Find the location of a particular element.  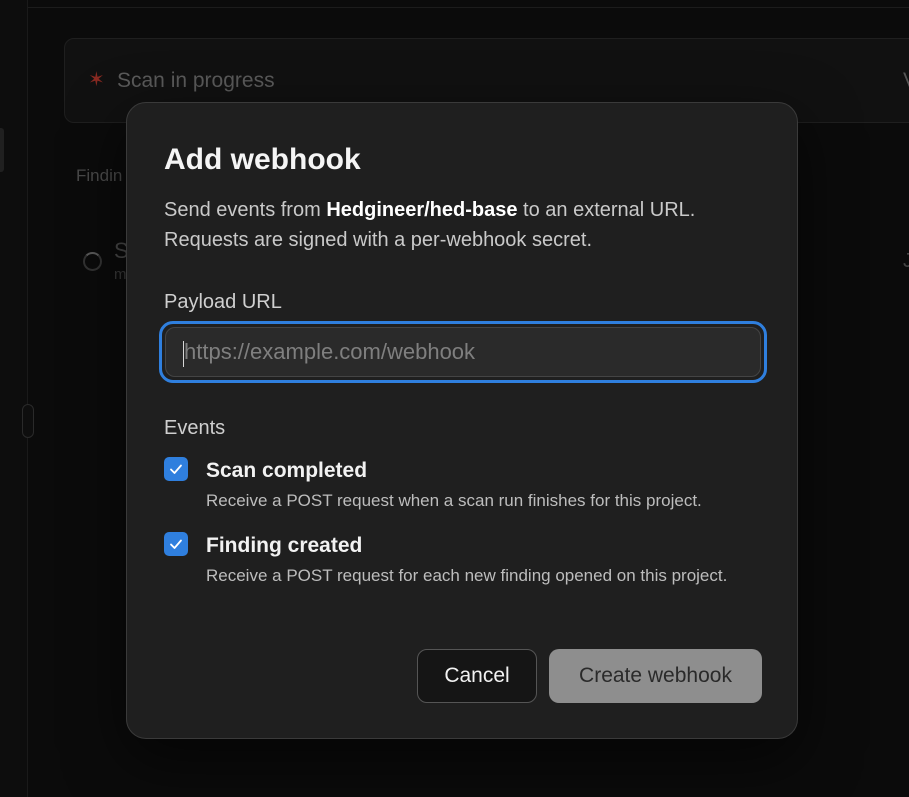

description-suffix: to an external URL. is located at coordinates (606, 210).